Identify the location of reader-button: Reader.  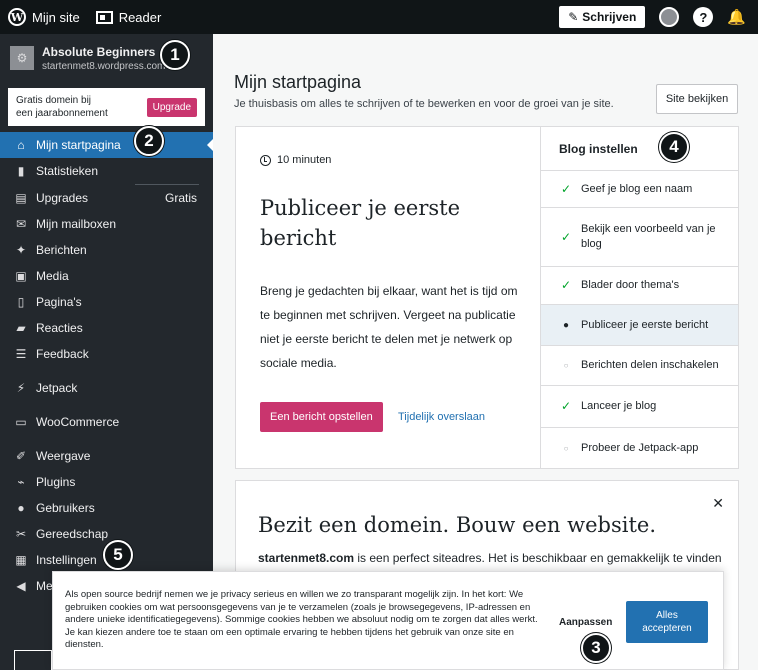
(129, 17).